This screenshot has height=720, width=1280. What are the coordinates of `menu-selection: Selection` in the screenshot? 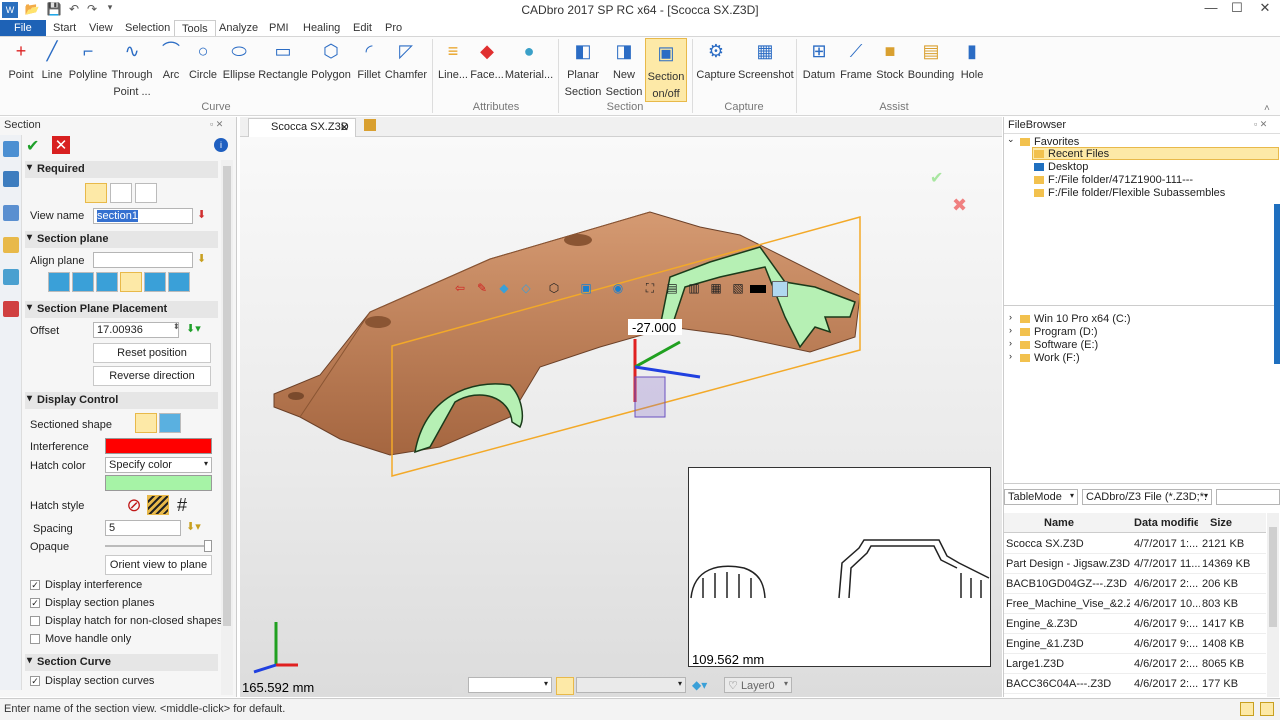 It's located at (147, 28).